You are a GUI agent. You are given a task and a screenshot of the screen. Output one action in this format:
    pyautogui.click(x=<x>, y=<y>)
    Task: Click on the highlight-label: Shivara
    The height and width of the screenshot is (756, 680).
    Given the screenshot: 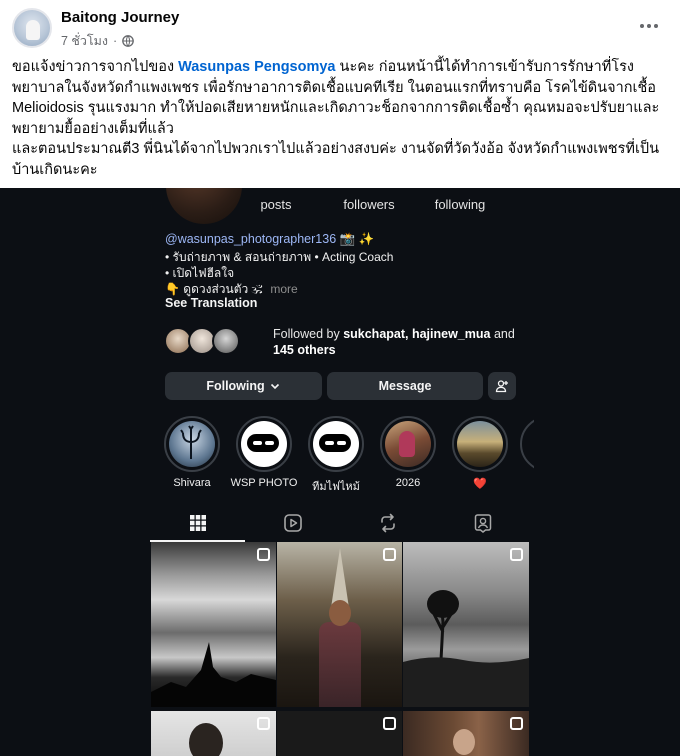 What is the action you would take?
    pyautogui.click(x=192, y=483)
    